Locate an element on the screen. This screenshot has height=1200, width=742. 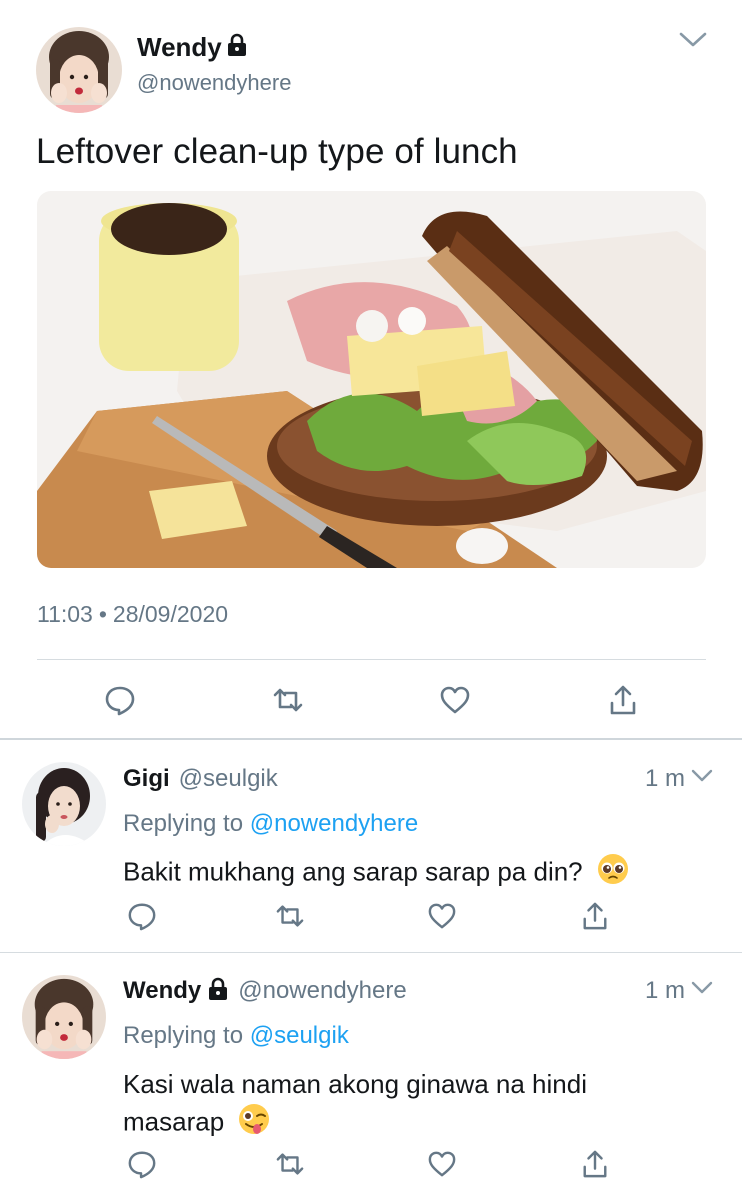
replying-to: Replying to @seulgik is located at coordinates (236, 1036).